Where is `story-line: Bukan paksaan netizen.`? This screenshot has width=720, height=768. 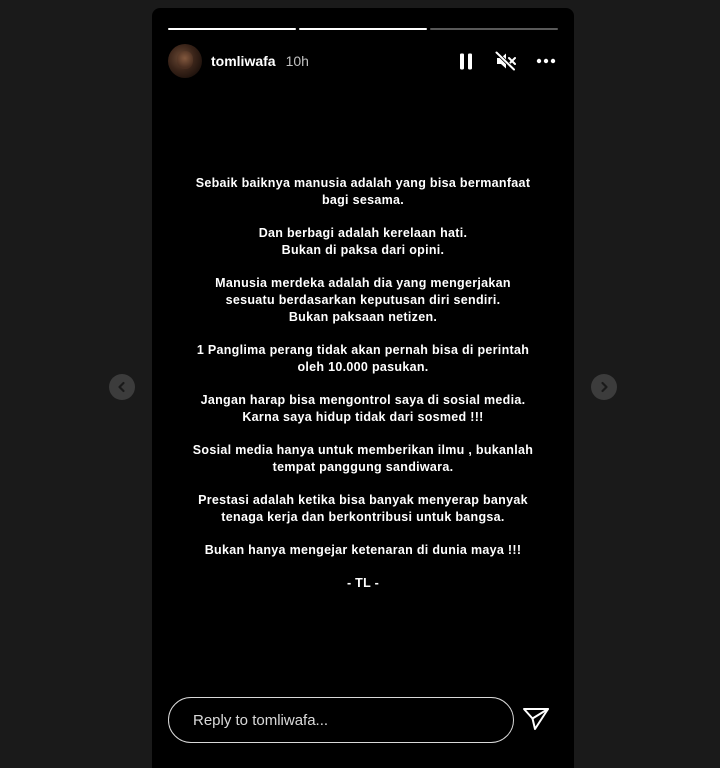
story-line: Bukan paksaan netizen. is located at coordinates (363, 317).